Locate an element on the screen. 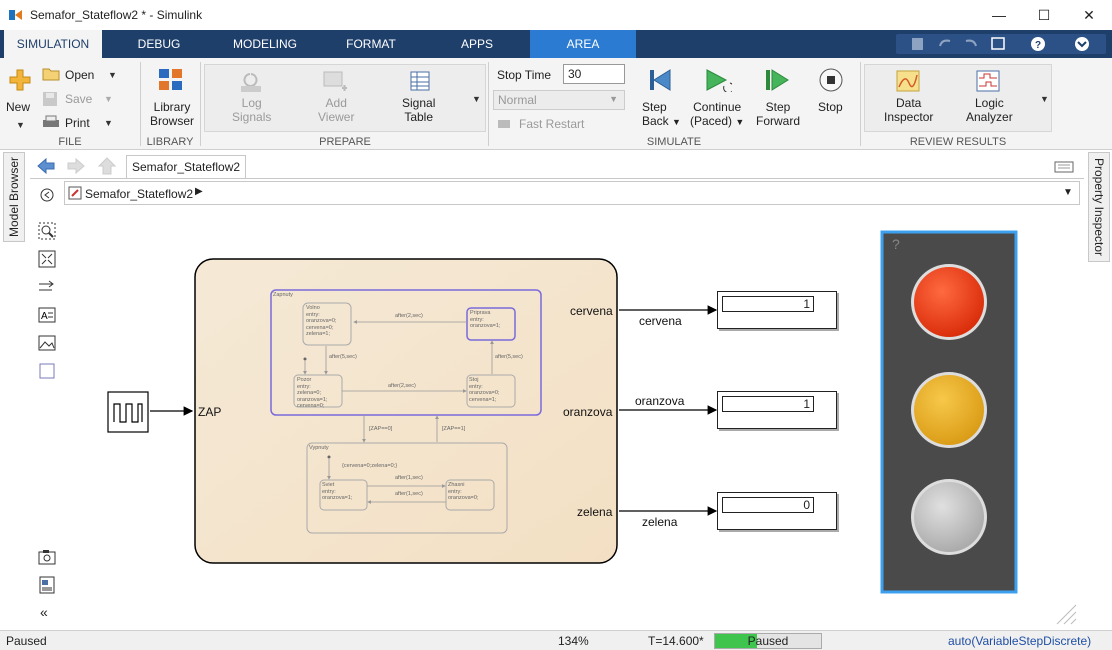 This screenshot has width=1112, height=650. up-arrow-icon is located at coordinates (107, 166).